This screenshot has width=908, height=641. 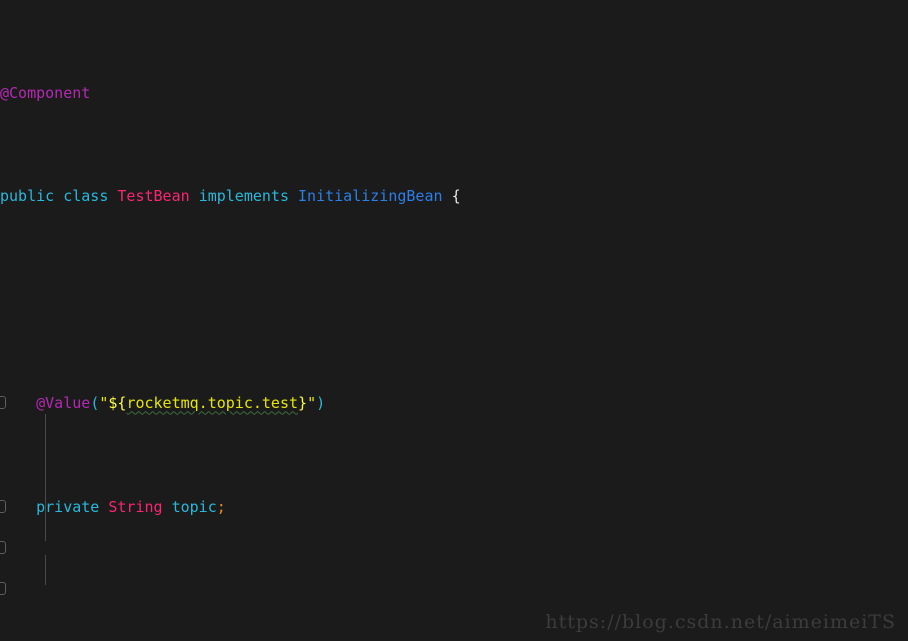 What do you see at coordinates (221, 506) in the screenshot?
I see `semicolon: ;` at bounding box center [221, 506].